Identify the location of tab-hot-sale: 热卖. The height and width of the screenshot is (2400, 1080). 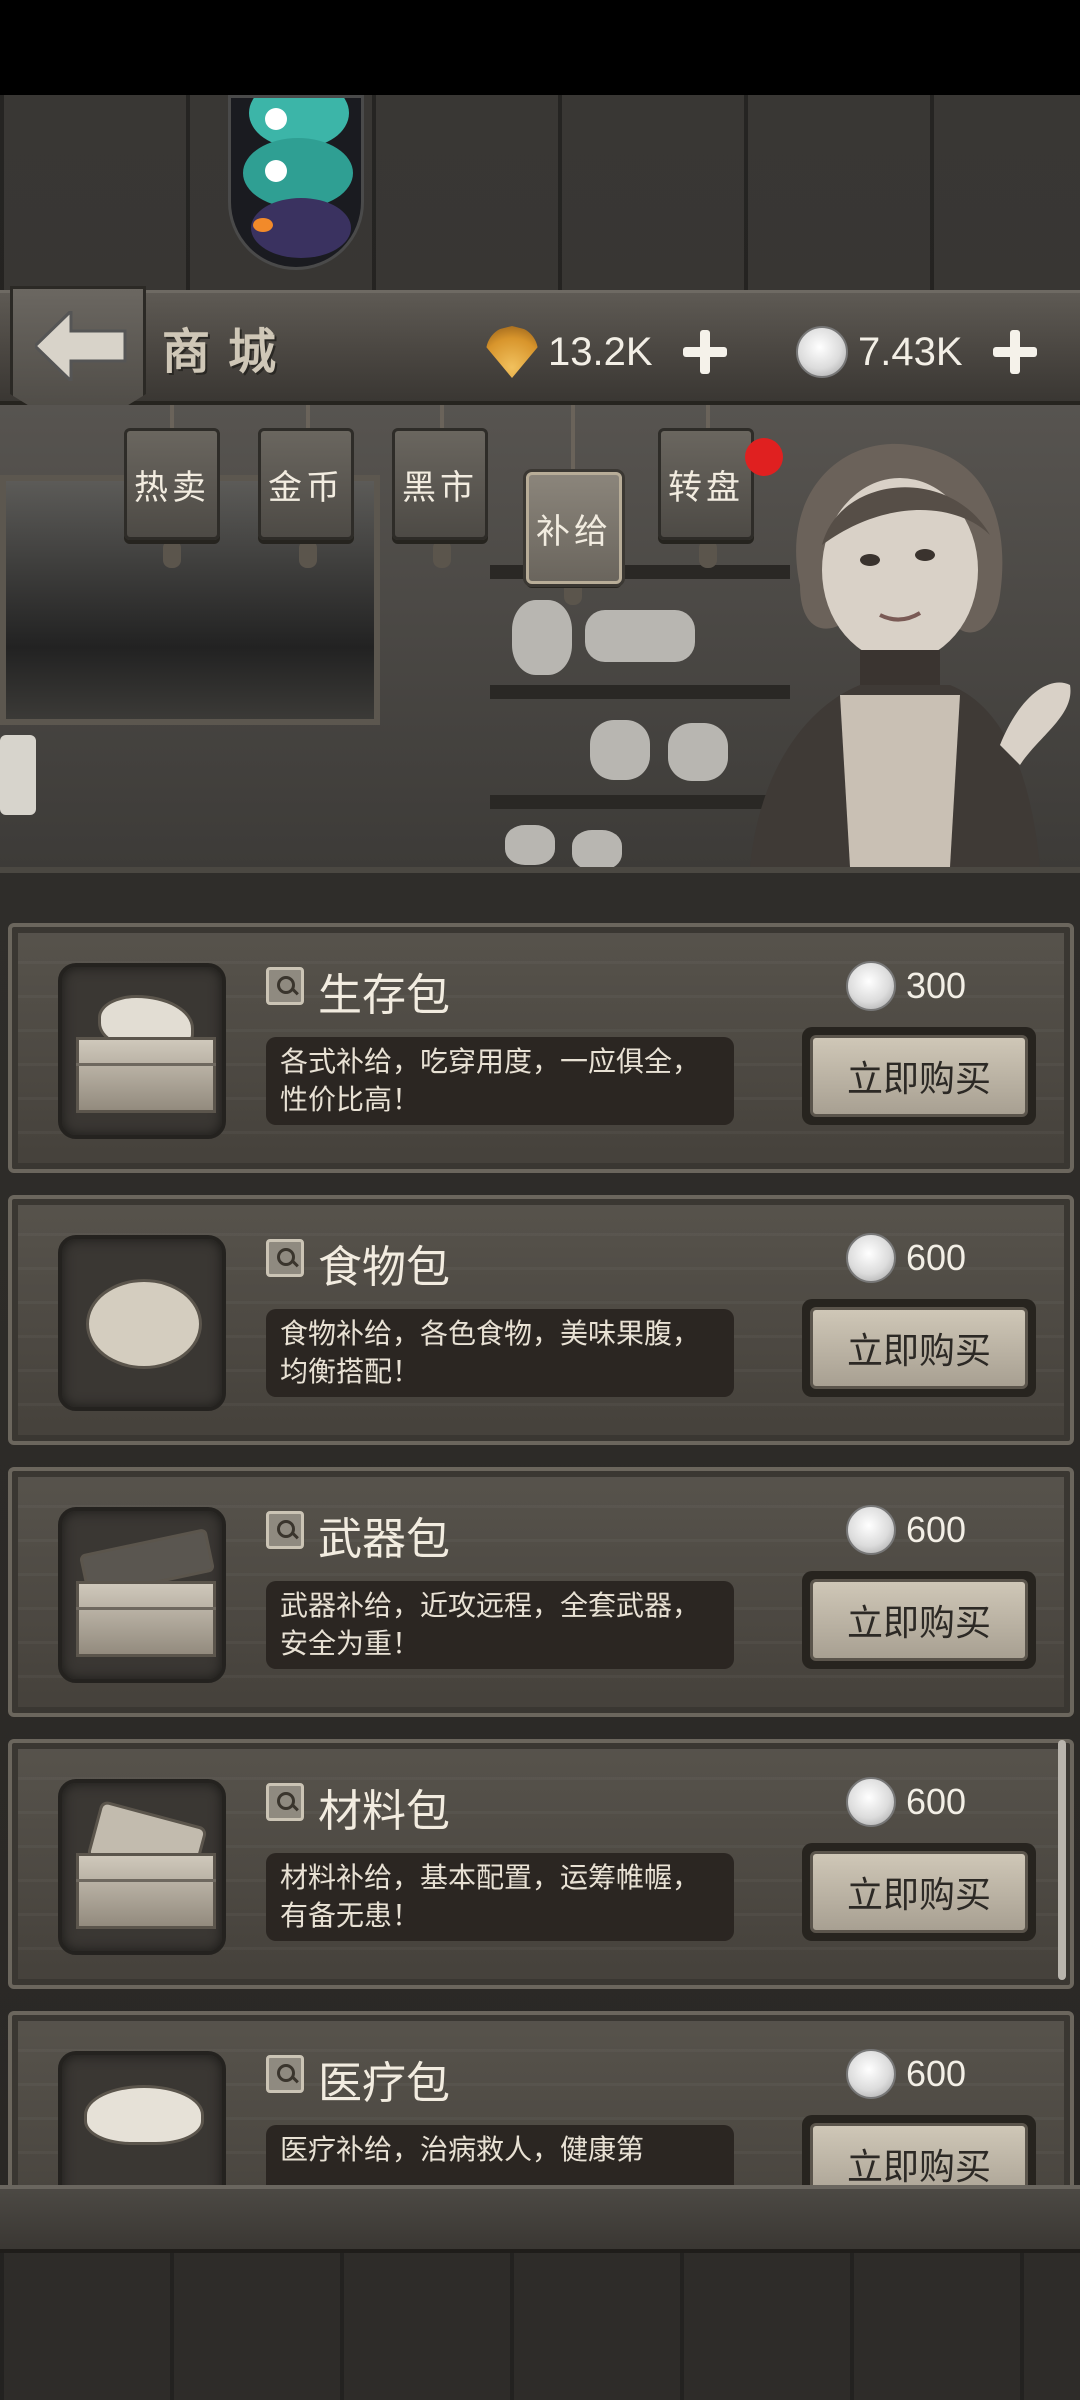
(172, 484).